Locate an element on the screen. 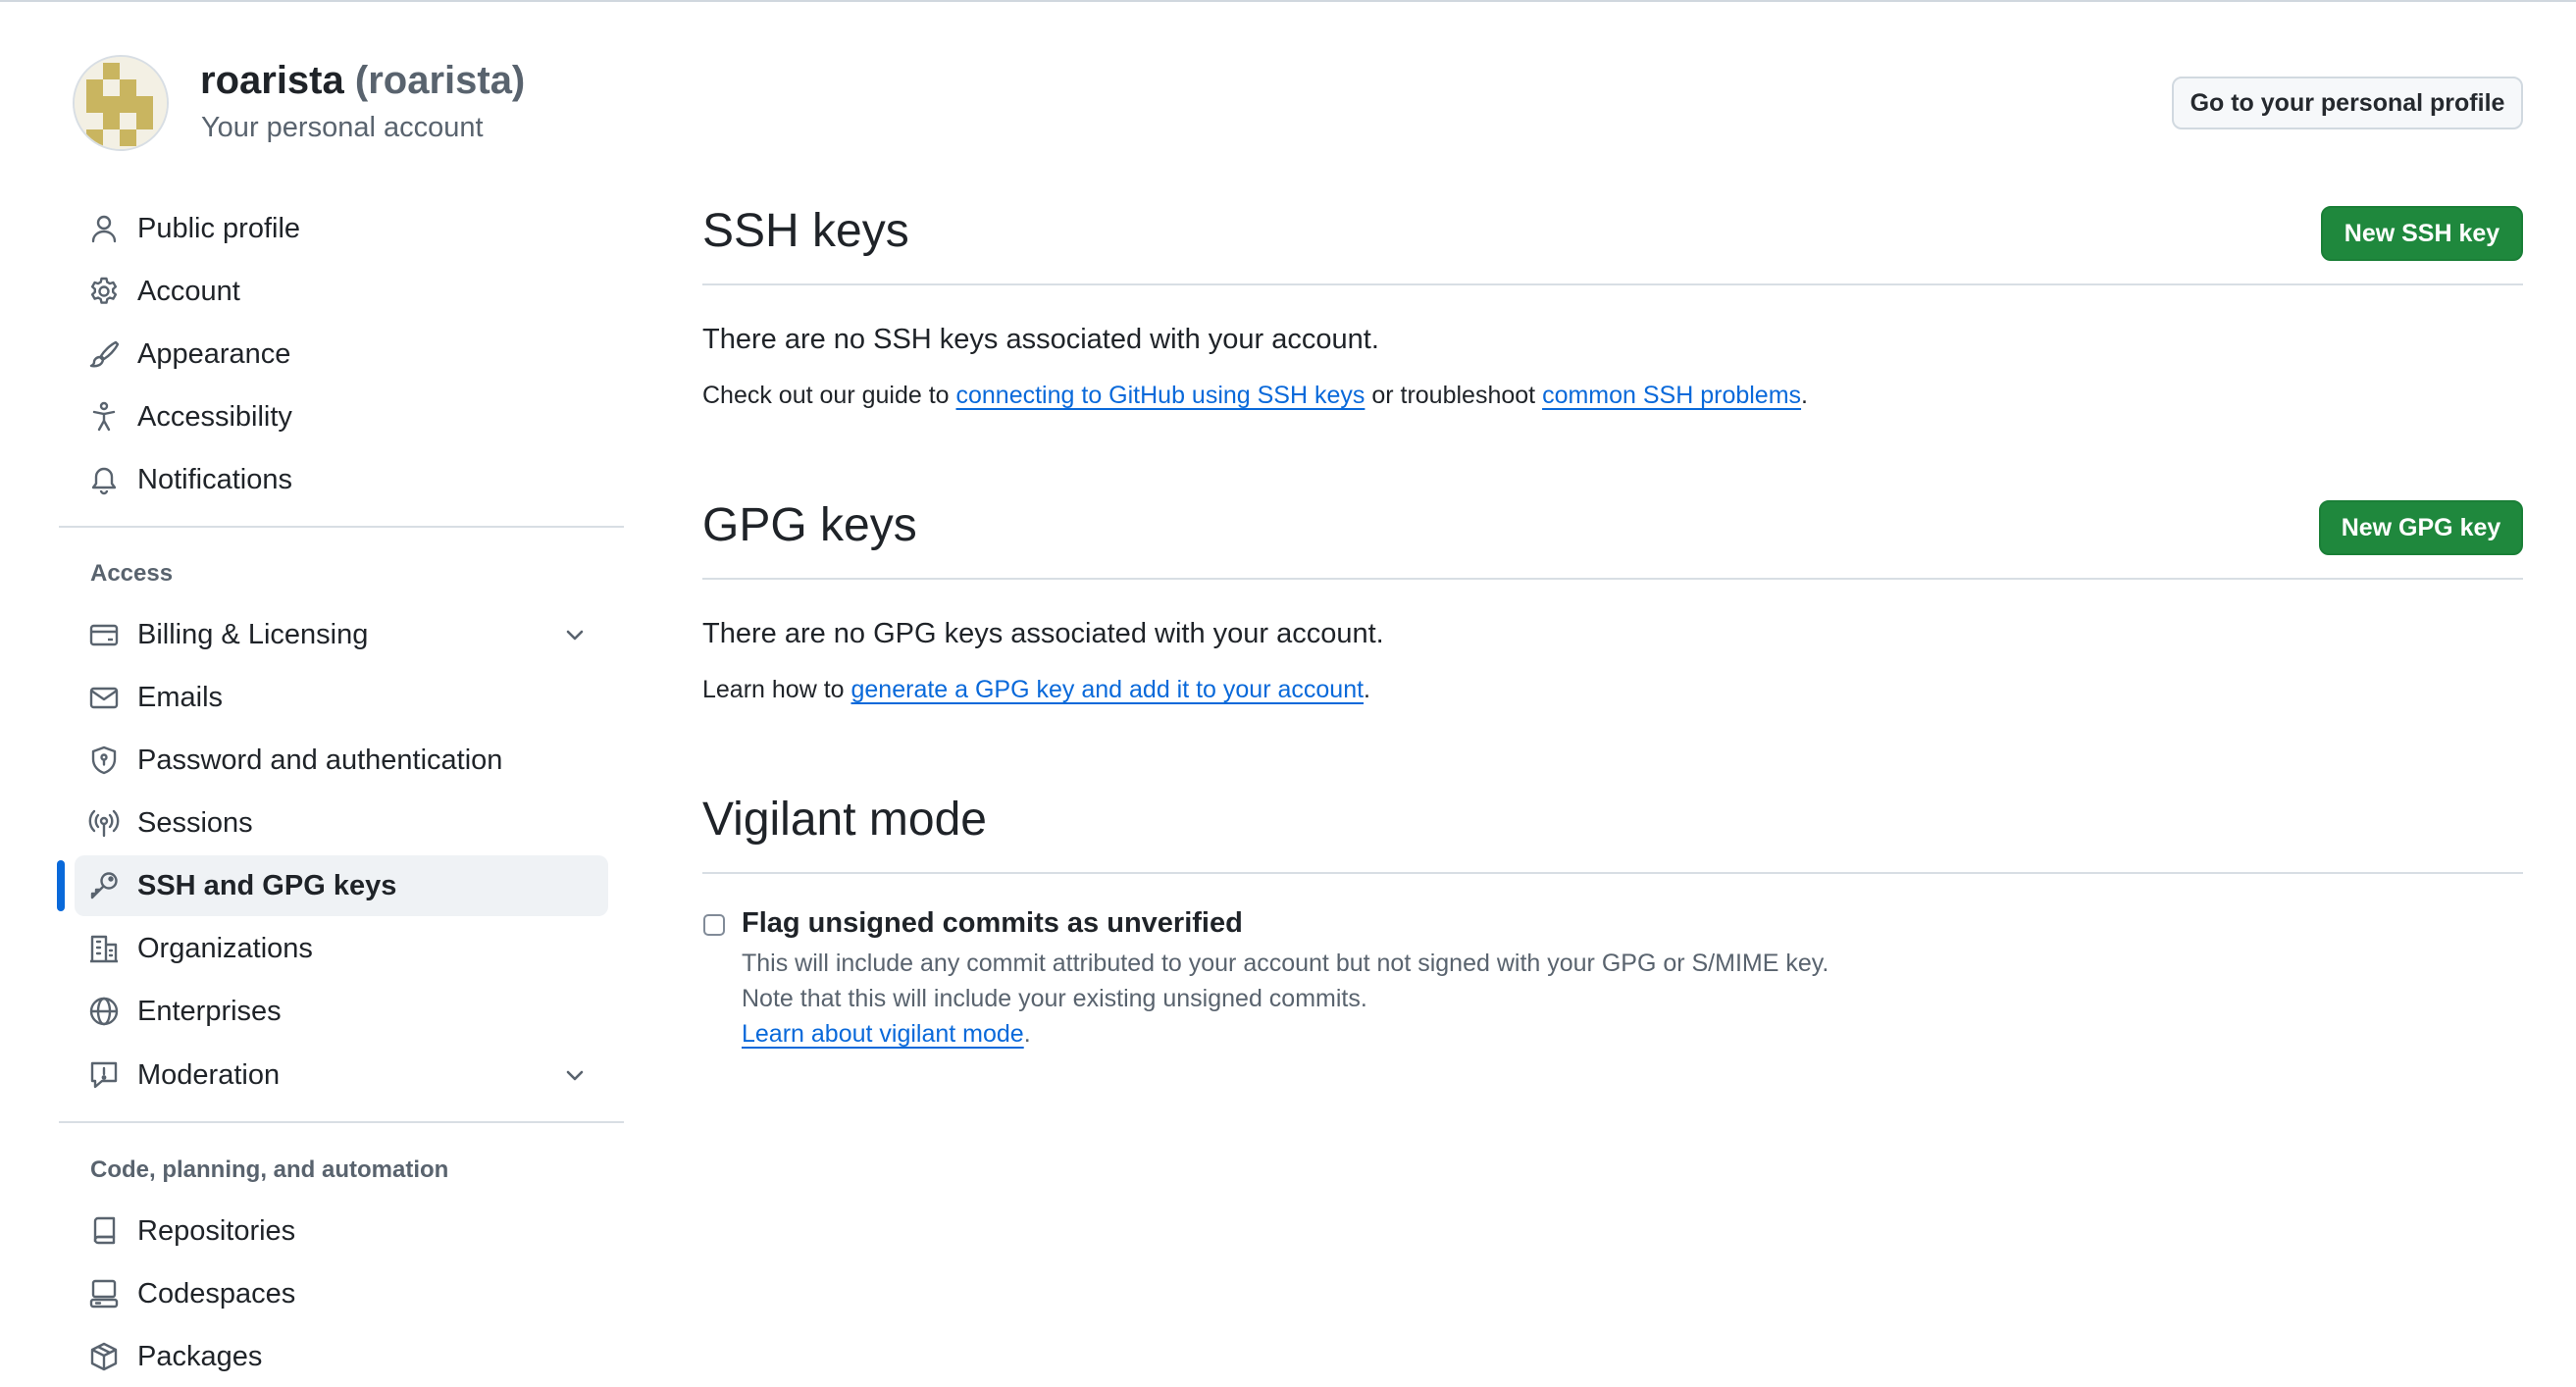  vigilant-mode-heading: Vigilant mode is located at coordinates (844, 820).